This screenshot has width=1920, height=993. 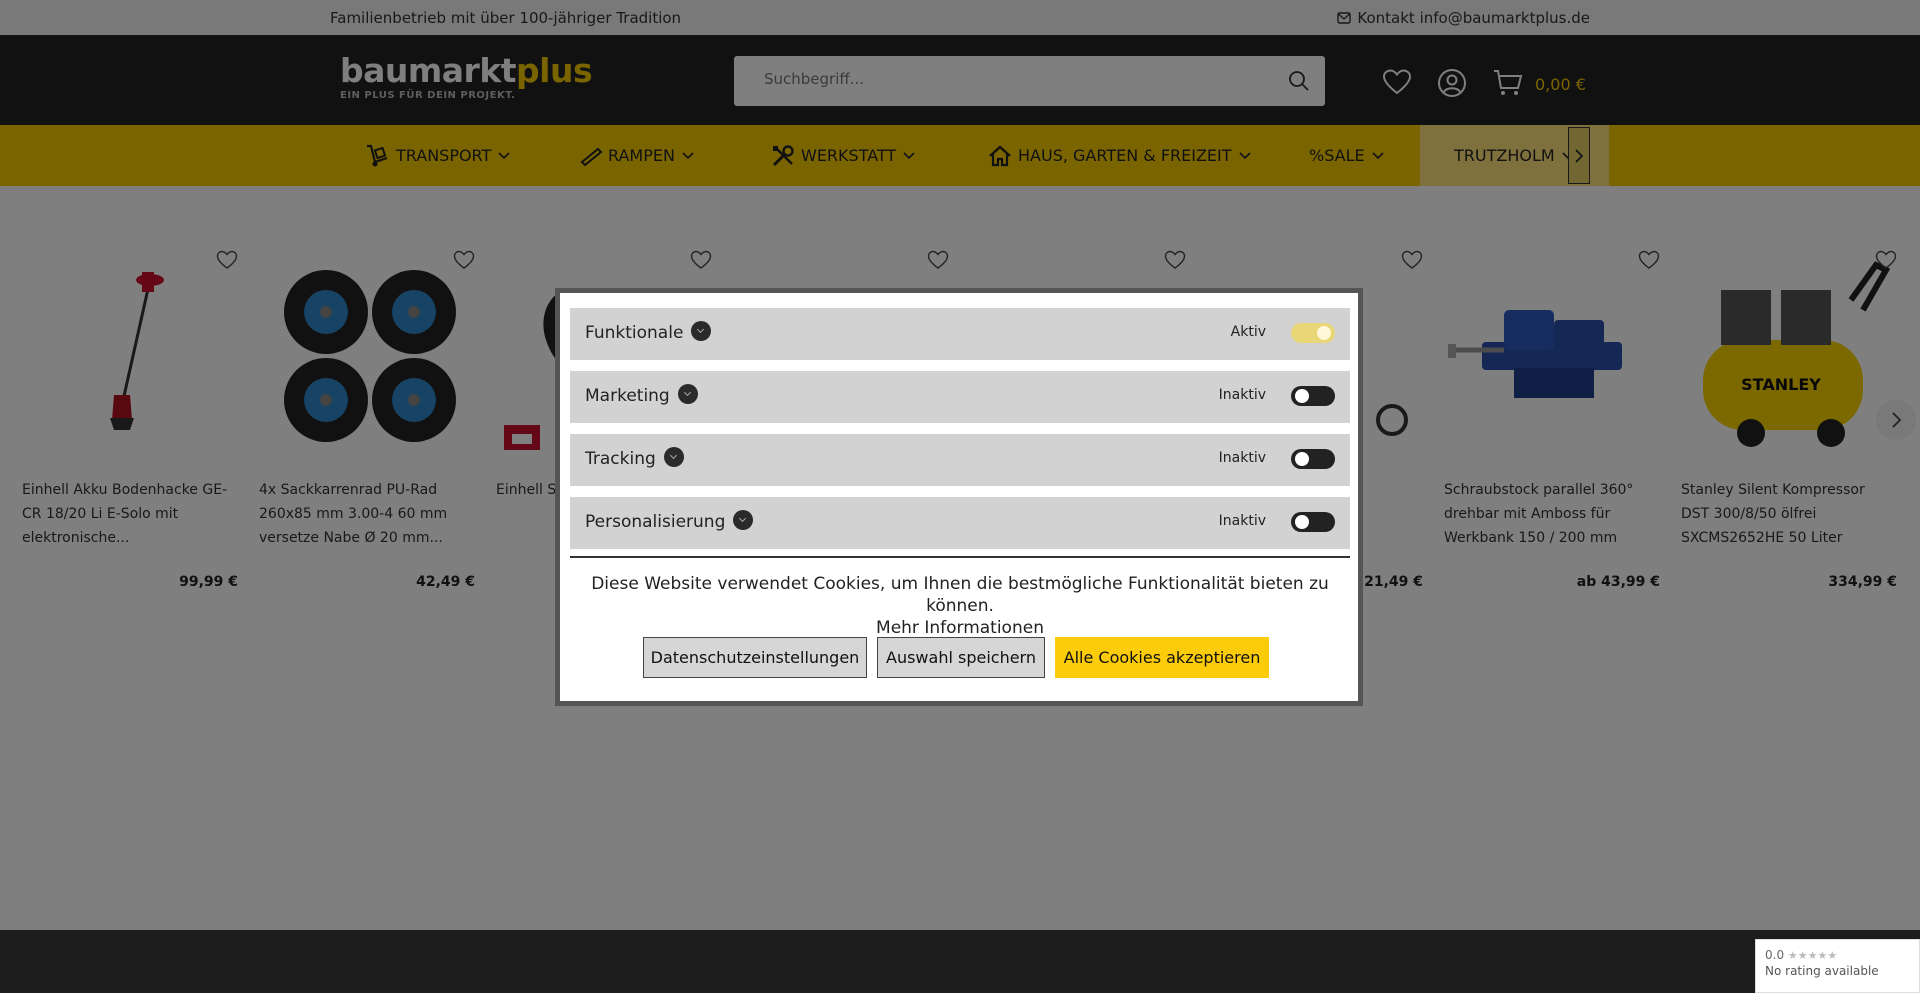 I want to click on category-name: Funktionale, so click(x=648, y=332).